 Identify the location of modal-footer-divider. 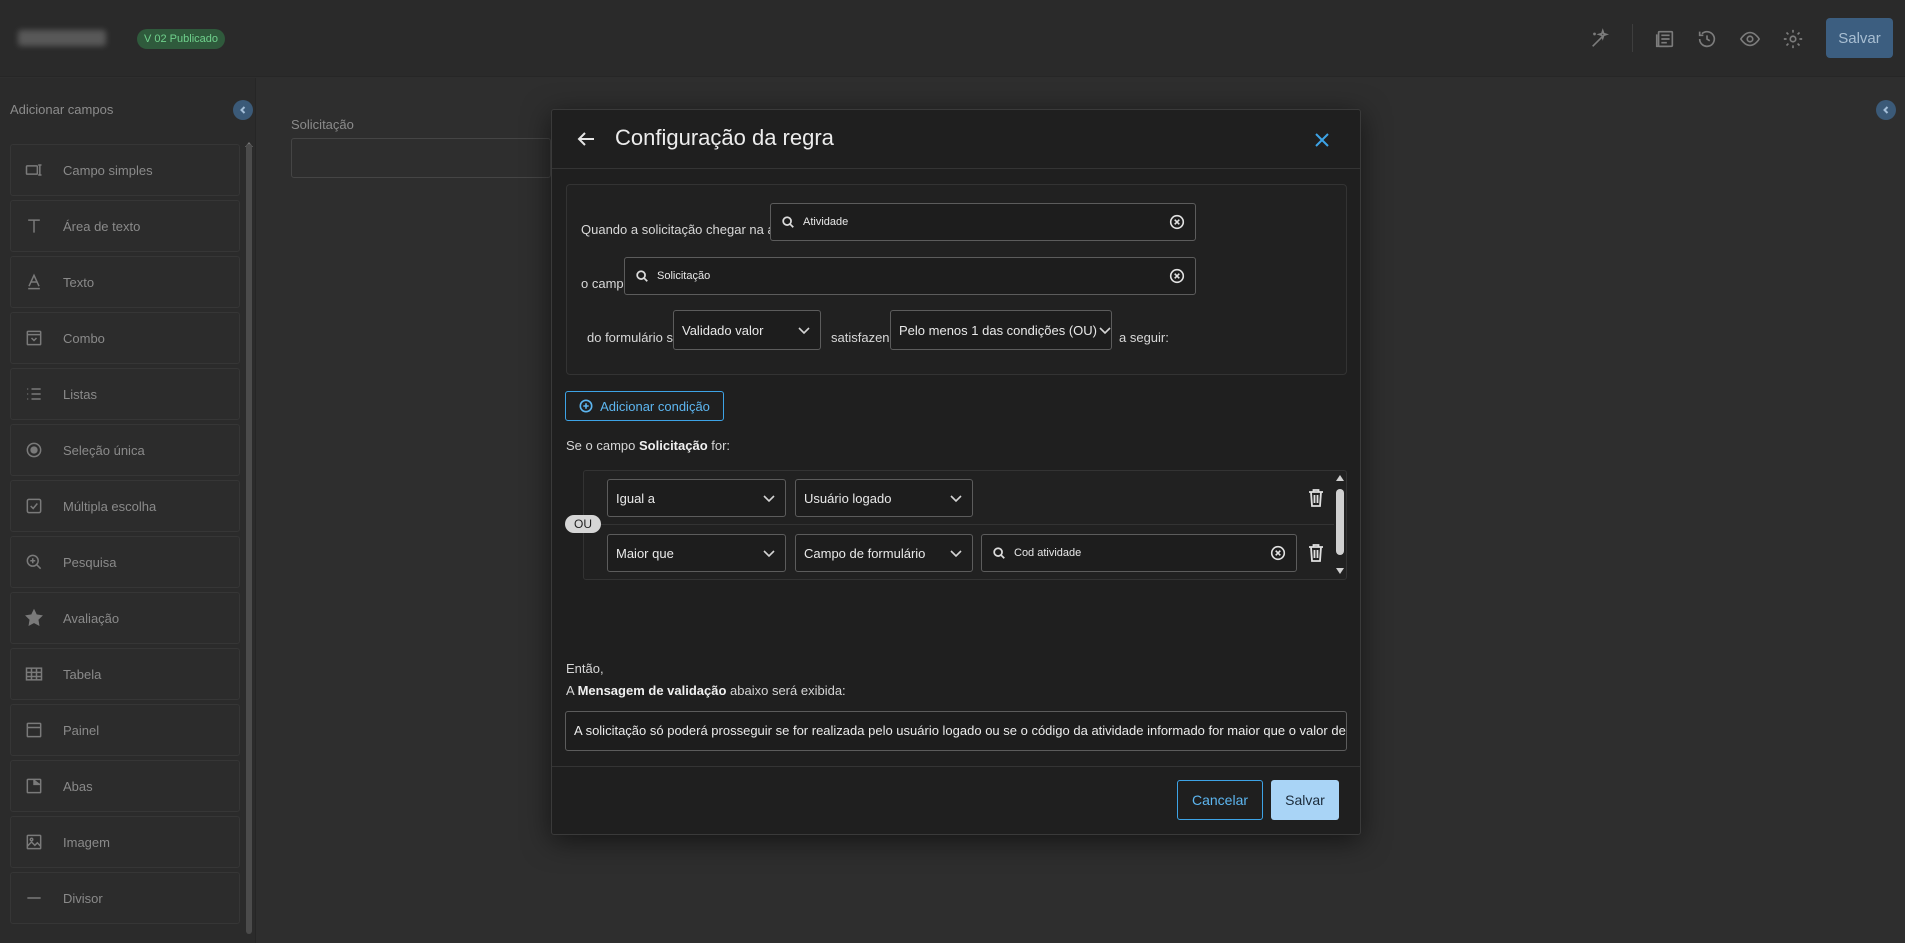
(956, 766).